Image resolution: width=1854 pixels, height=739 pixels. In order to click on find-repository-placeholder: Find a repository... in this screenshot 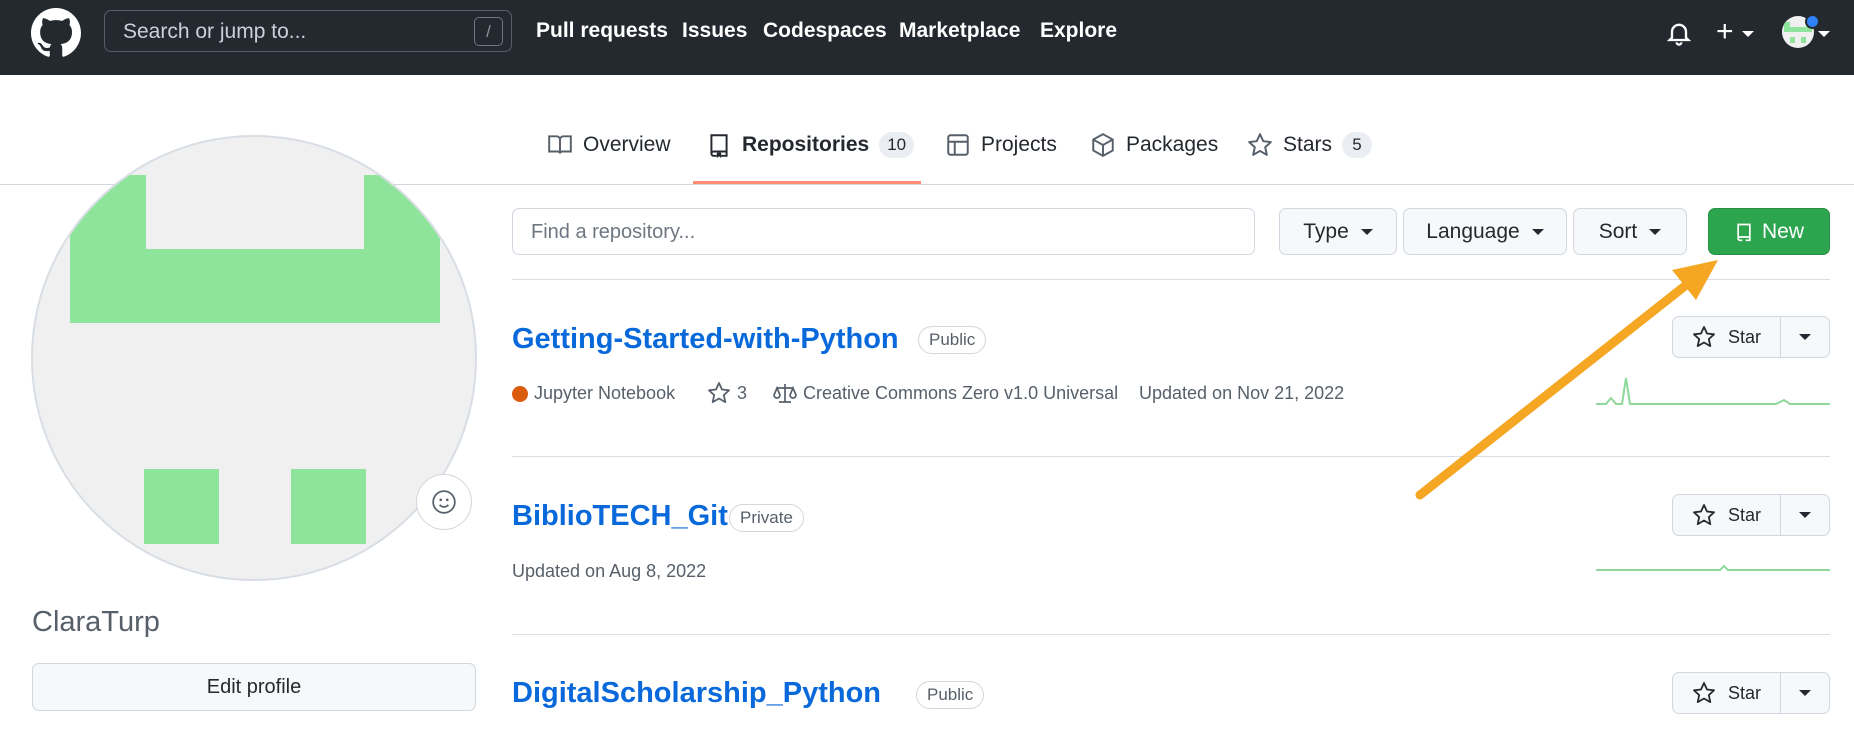, I will do `click(613, 232)`.